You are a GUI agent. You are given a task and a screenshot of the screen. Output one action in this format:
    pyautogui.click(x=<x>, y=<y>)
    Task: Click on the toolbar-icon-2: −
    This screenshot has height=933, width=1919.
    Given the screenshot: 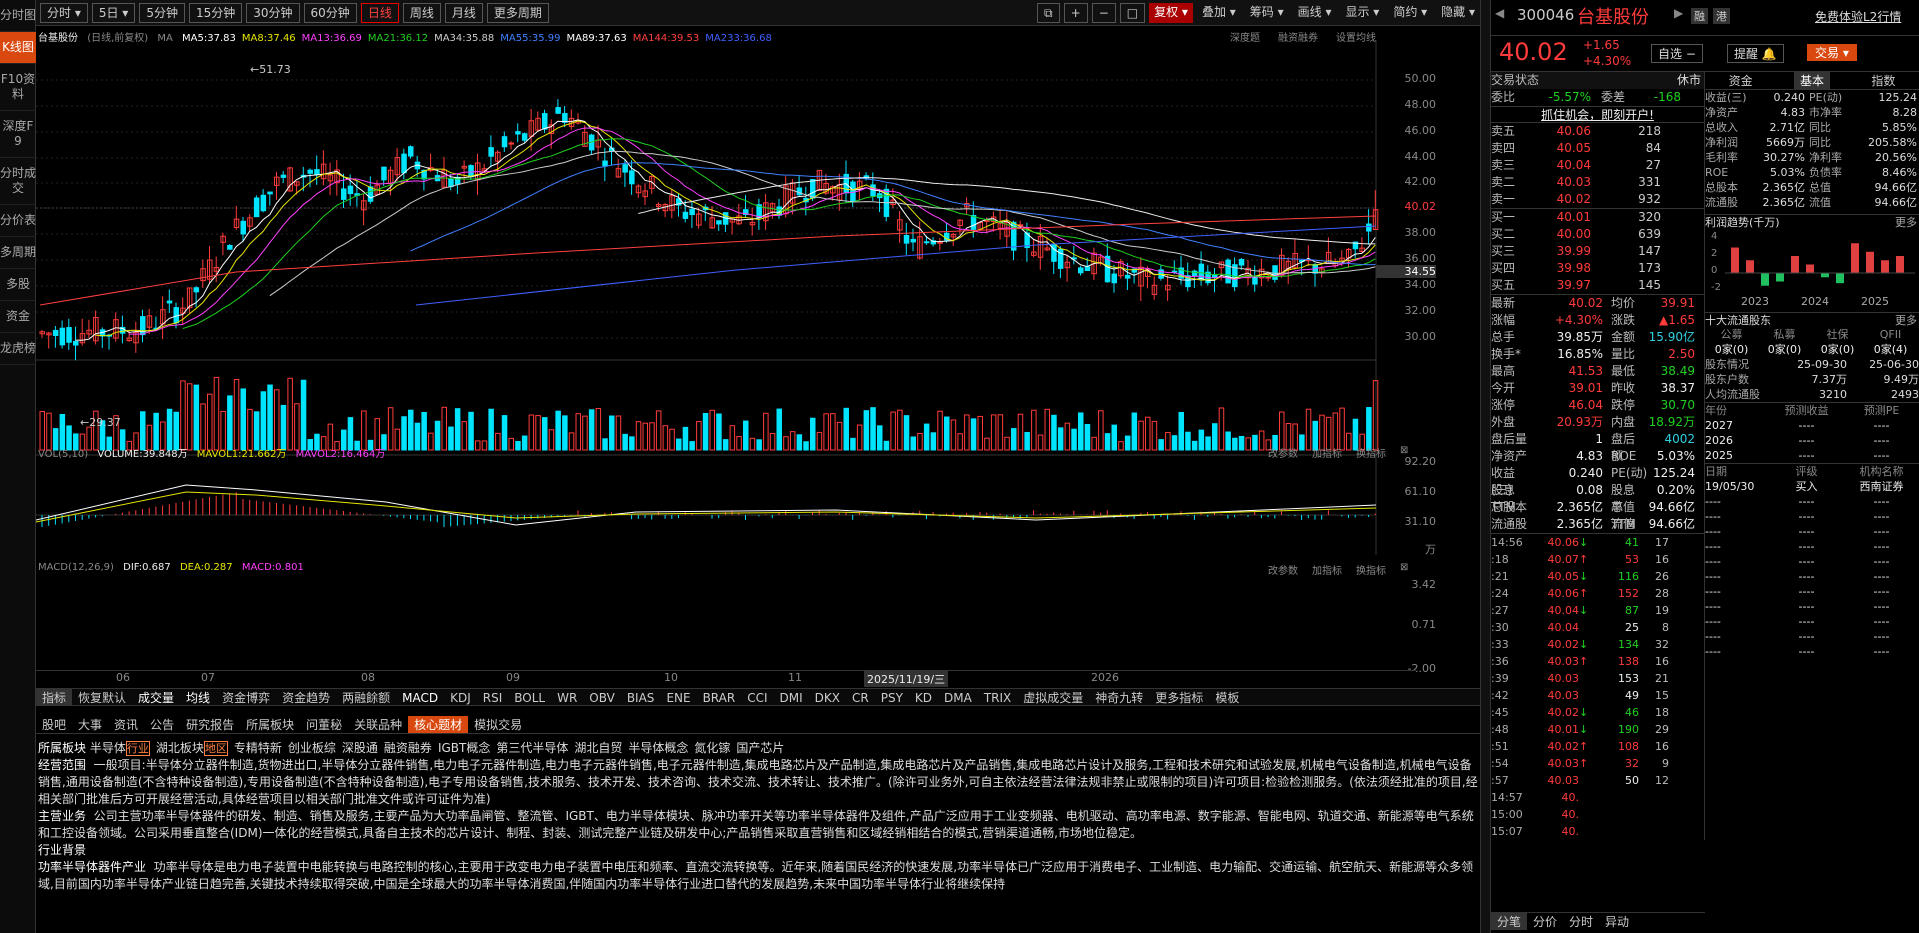 What is the action you would take?
    pyautogui.click(x=1103, y=12)
    